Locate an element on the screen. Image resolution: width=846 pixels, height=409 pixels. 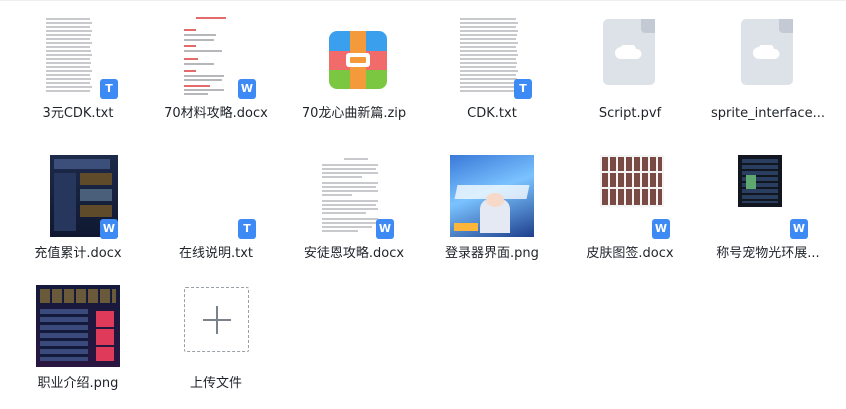
file-tile-script-pvf: Script.pvf is located at coordinates (630, 69).